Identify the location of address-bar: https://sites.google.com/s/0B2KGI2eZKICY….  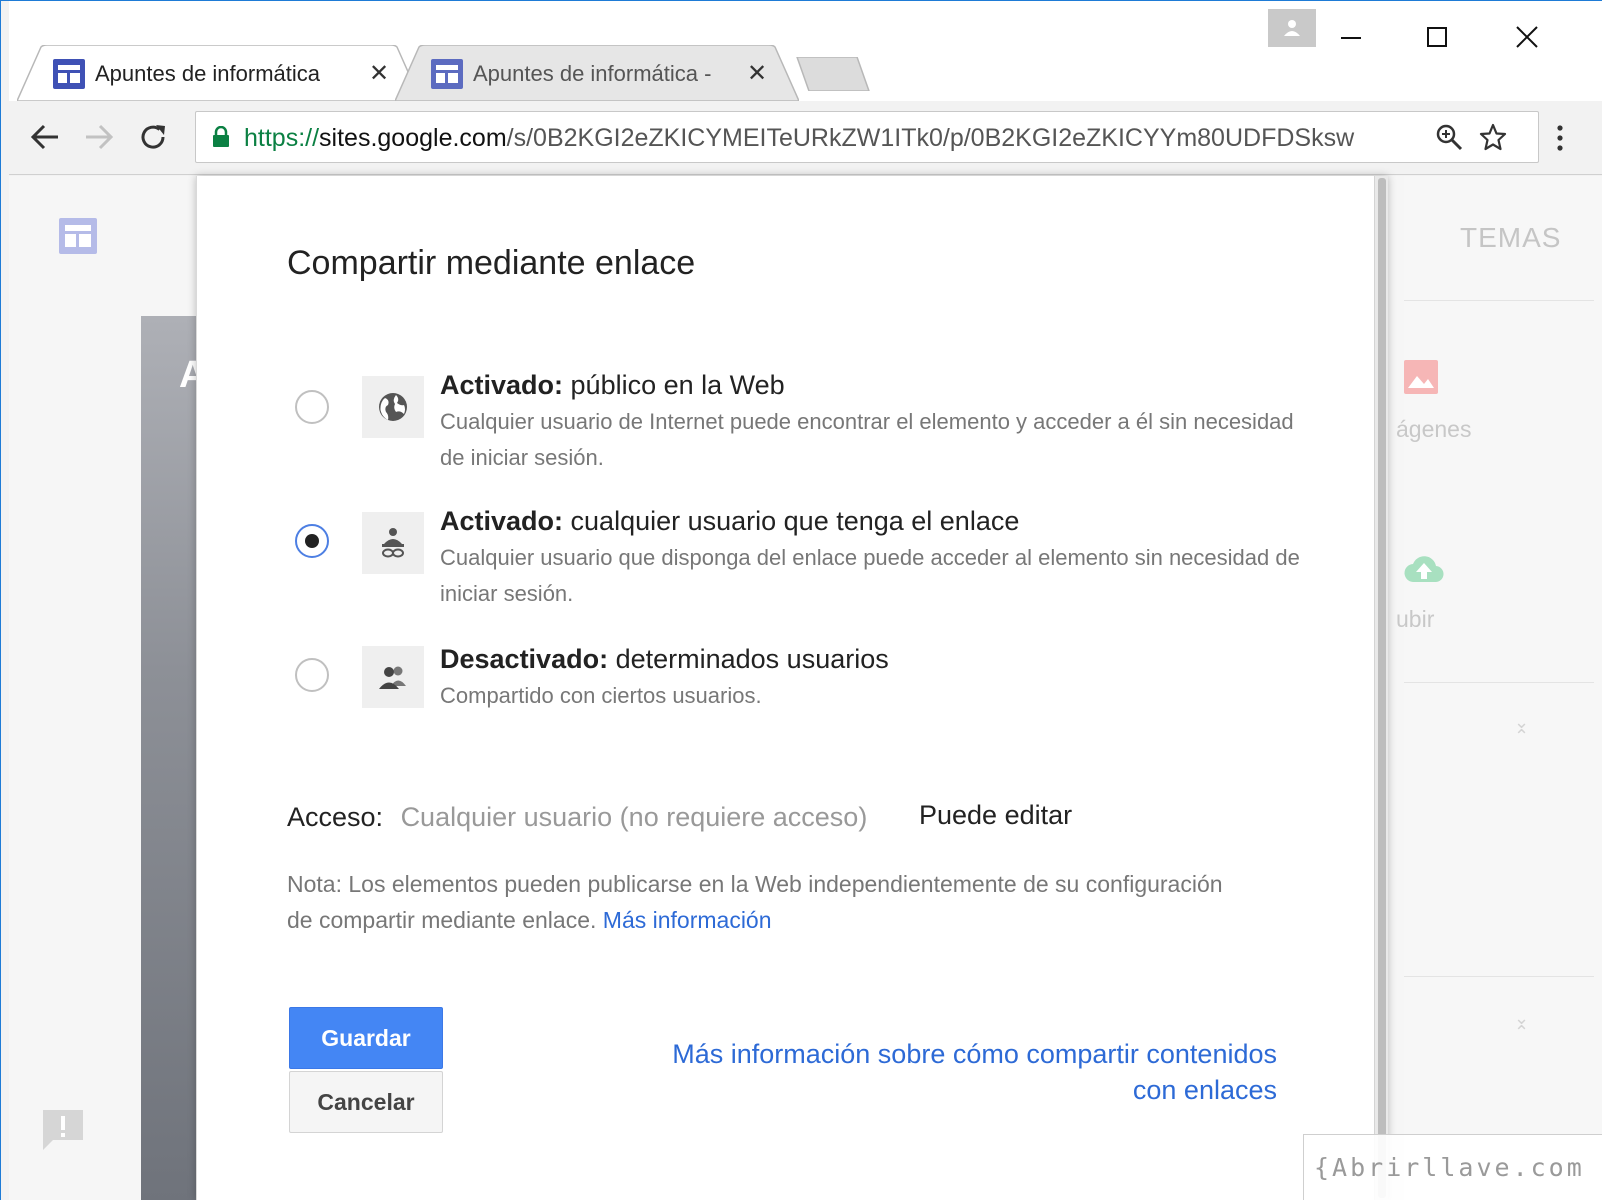
(867, 137).